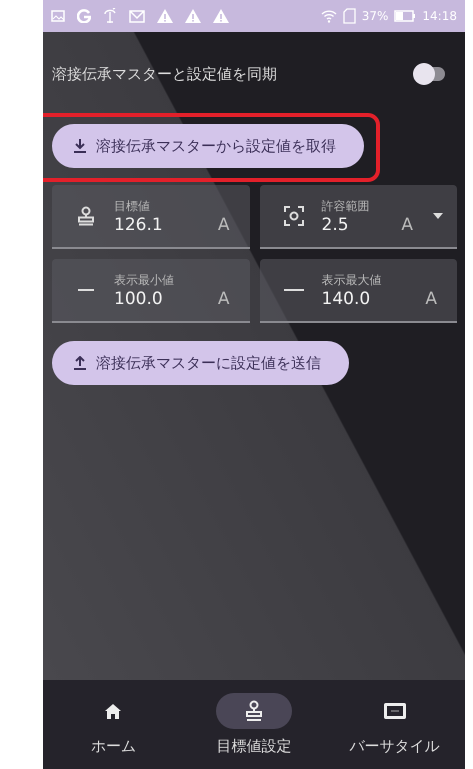  I want to click on sync-label: 溶接伝承マスターと設定値を同期, so click(164, 74).